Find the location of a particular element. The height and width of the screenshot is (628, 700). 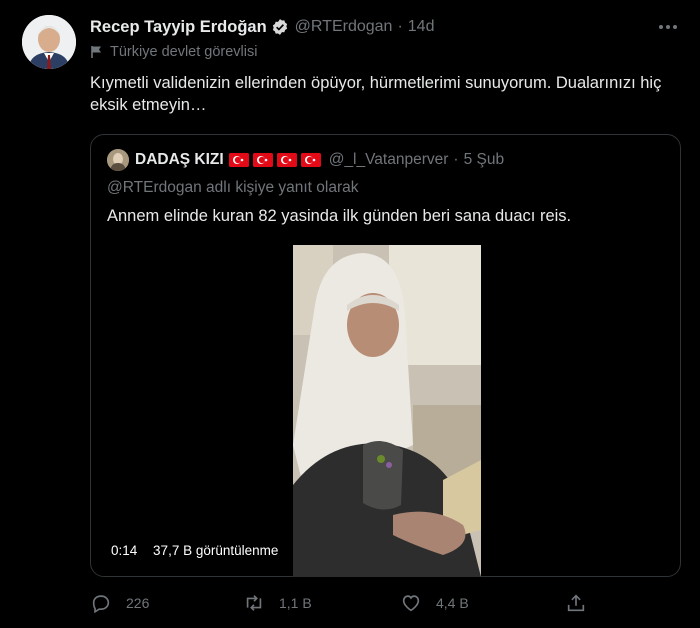

account-label-text: Türkiye devlet görevlisi is located at coordinates (184, 52).